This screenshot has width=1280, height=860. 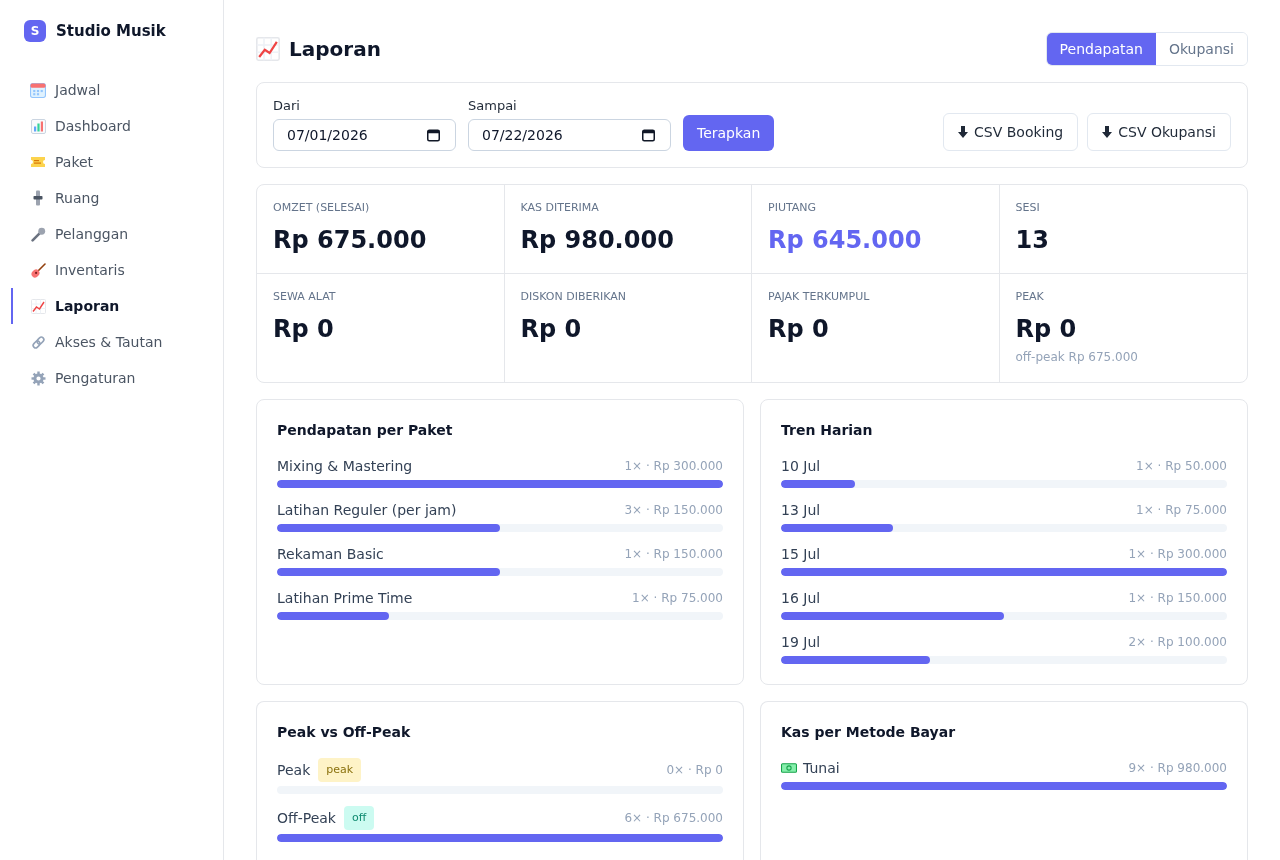 I want to click on row-label: Latihan Reguler (per jam), so click(x=367, y=510).